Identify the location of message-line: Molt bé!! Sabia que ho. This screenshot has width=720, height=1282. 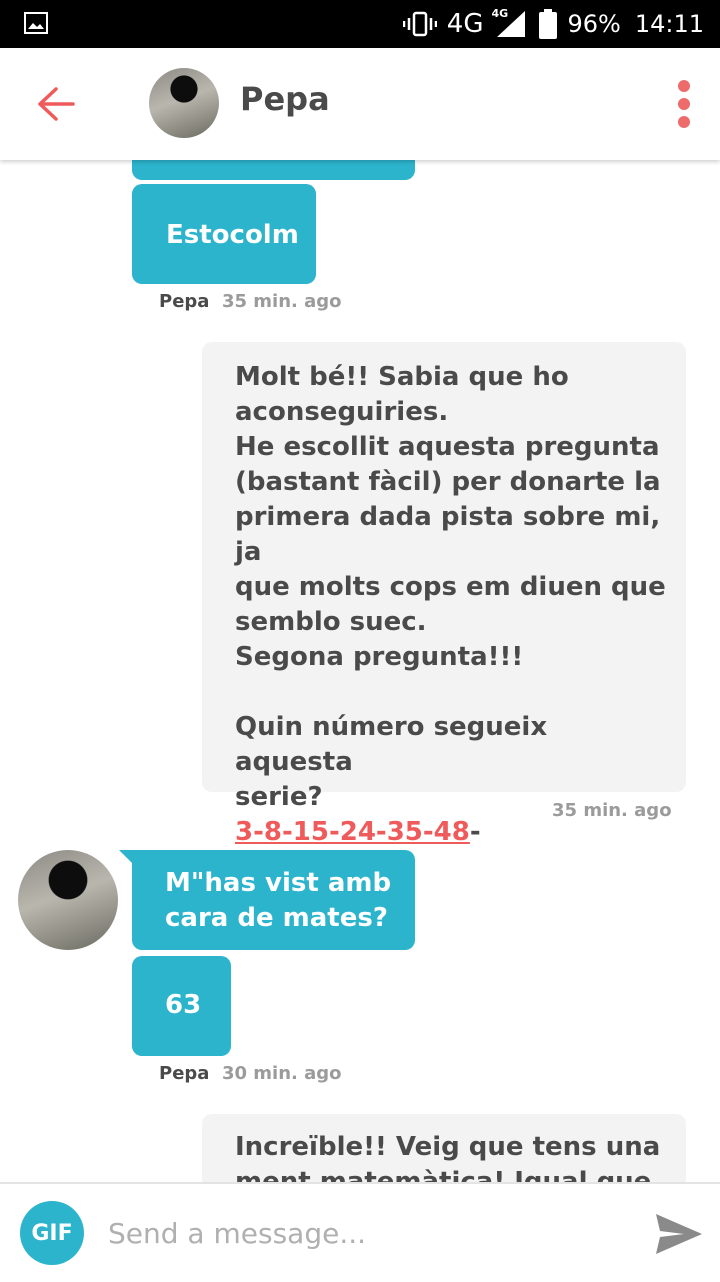
(402, 377).